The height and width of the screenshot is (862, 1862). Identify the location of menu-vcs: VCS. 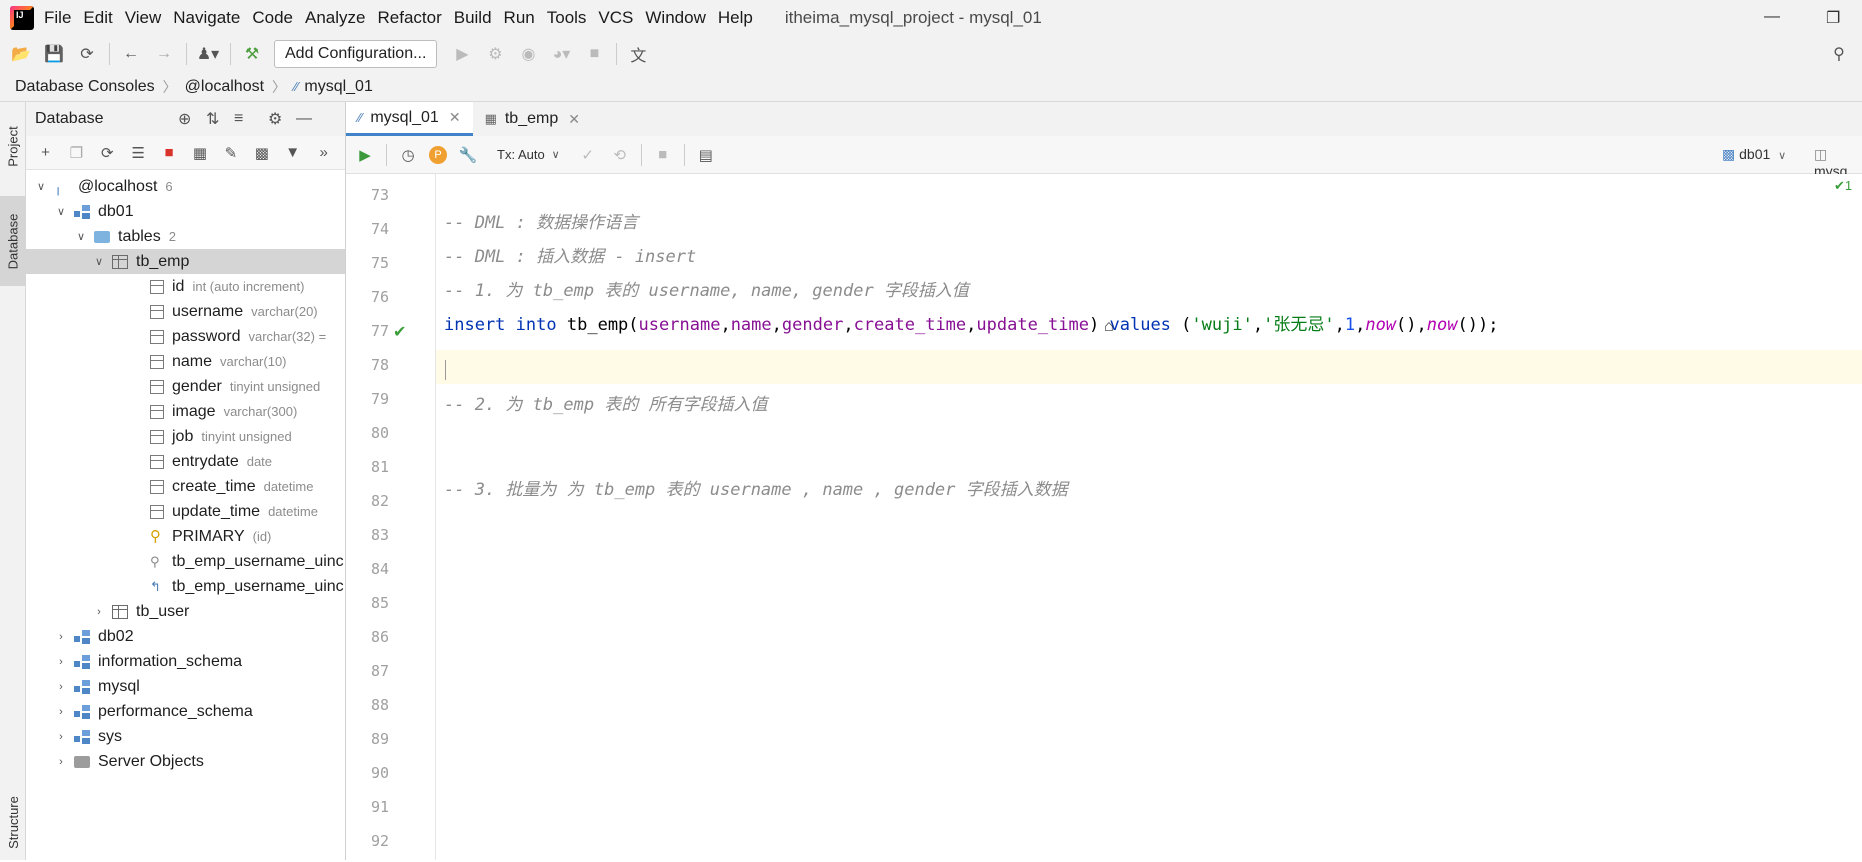
(615, 18).